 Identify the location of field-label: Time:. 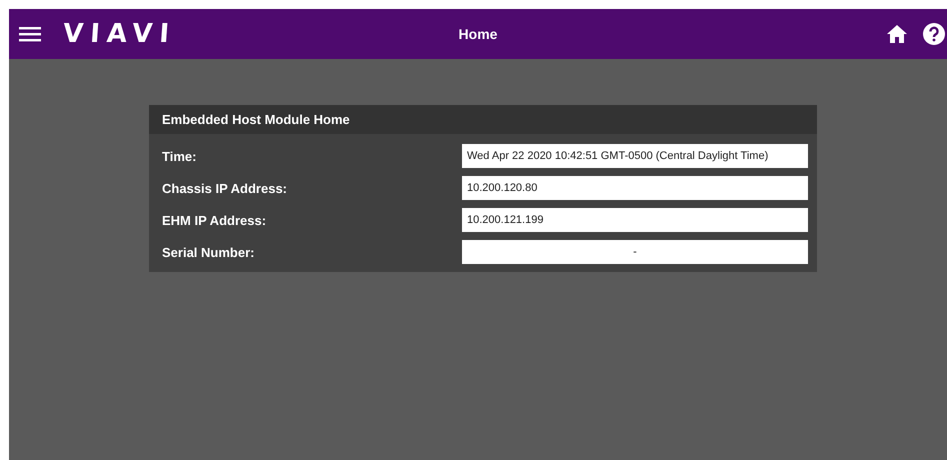
(180, 156).